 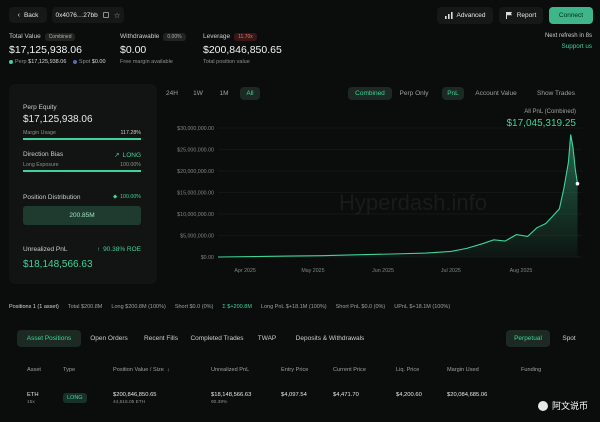 I want to click on th-unrealized-pnl: Unrealized PnL, so click(x=230, y=370).